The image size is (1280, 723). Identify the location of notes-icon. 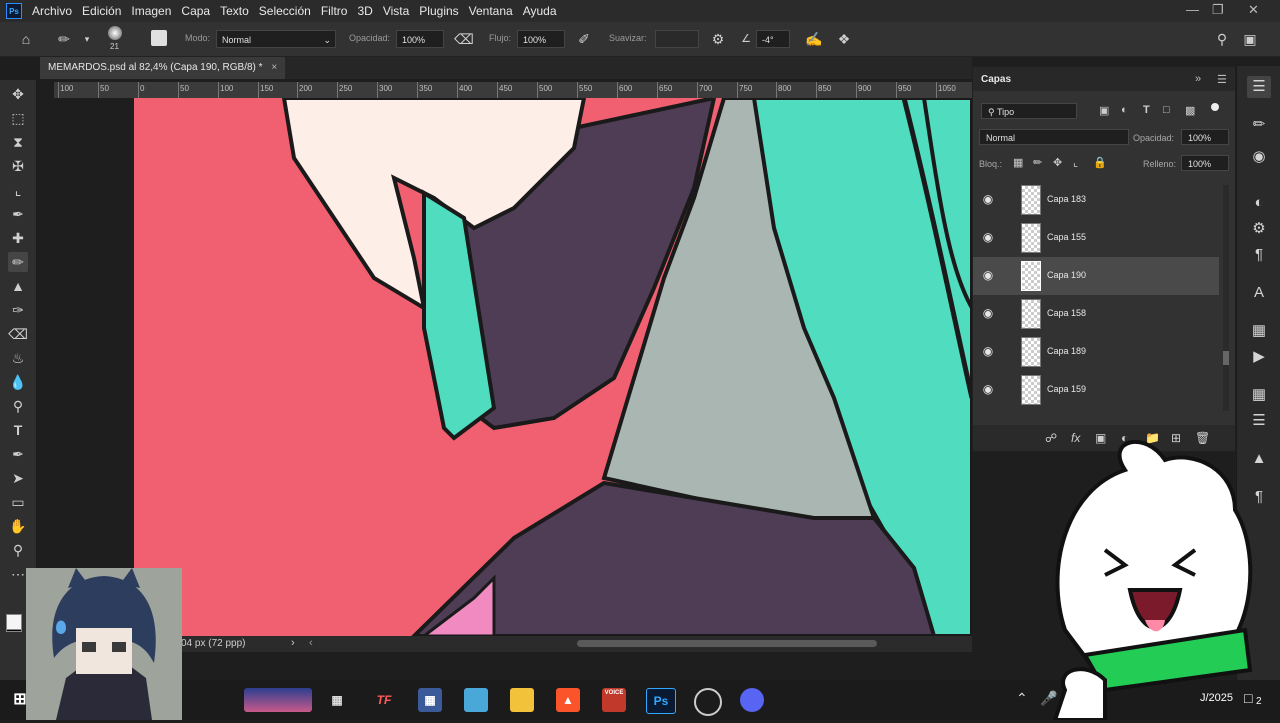
(476, 700).